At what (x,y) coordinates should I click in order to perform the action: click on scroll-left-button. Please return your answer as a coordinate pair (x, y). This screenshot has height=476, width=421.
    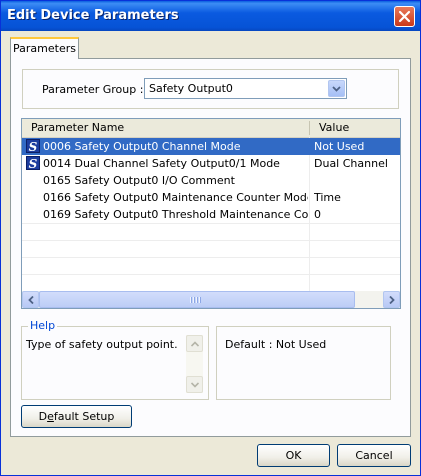
    Looking at the image, I should click on (30, 299).